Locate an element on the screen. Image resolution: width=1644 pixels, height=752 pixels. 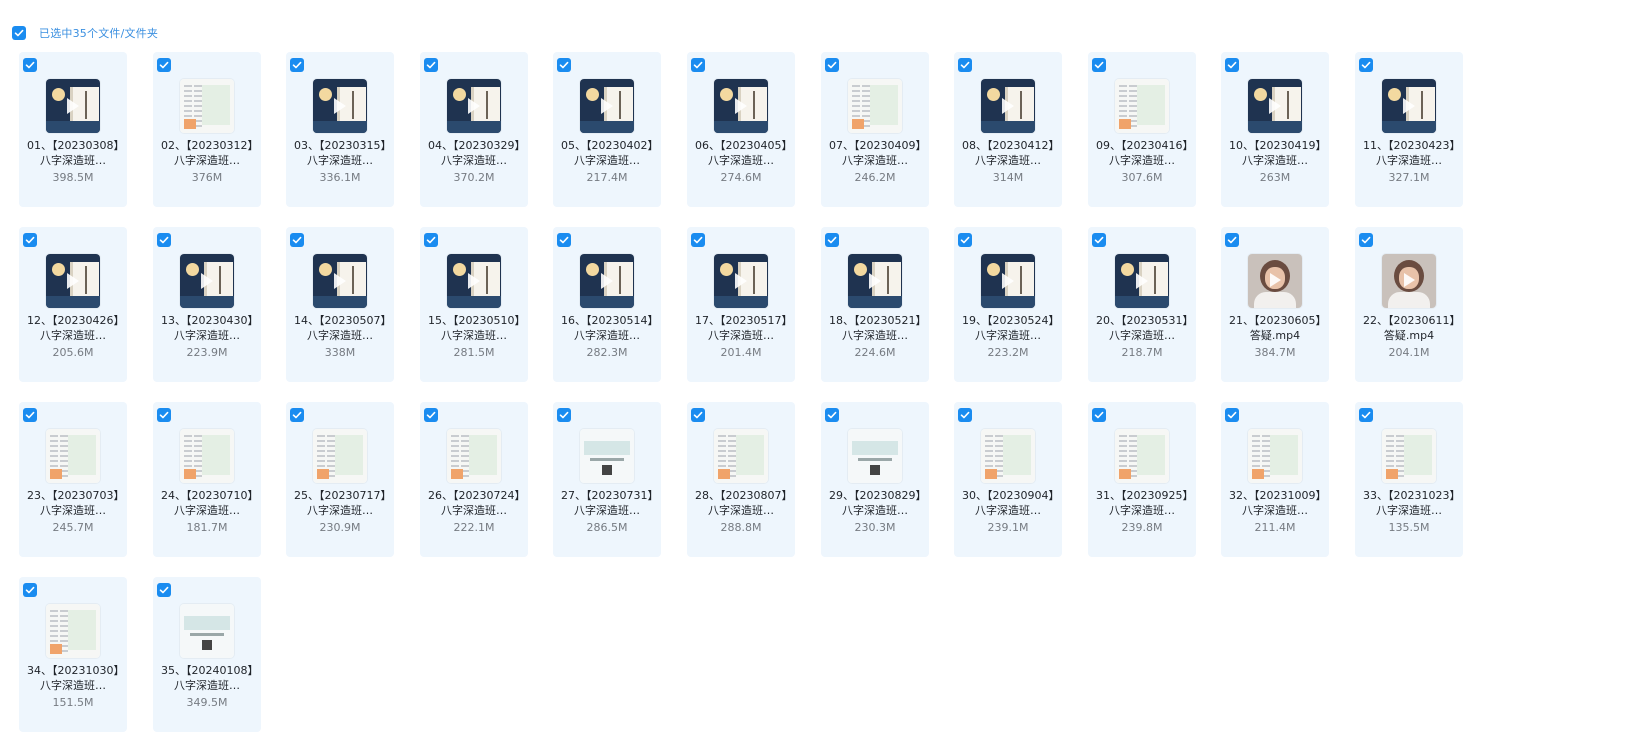
file-card-18: 18、【20230521】八字深造班… 224.6M is located at coordinates (875, 304).